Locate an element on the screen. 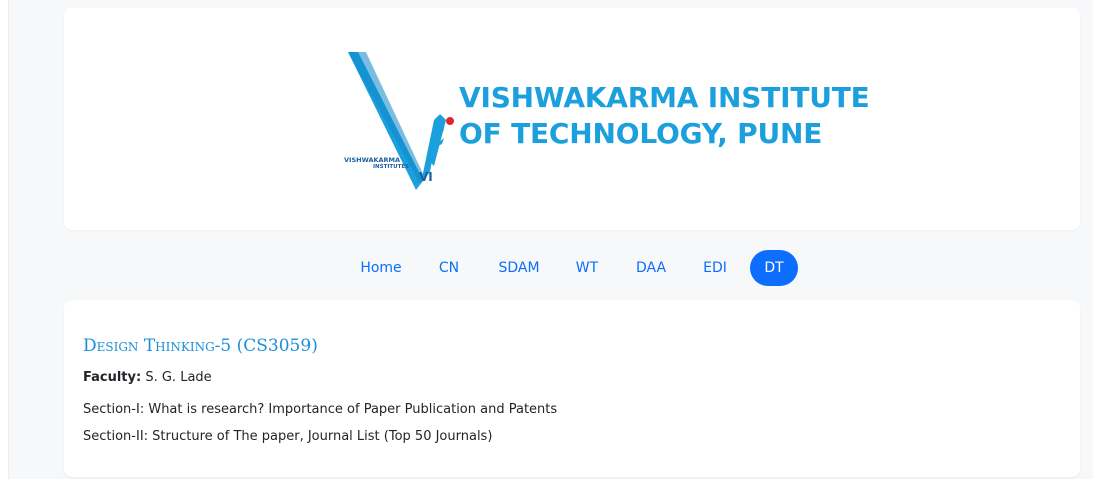  nav-wt: WT is located at coordinates (587, 268).